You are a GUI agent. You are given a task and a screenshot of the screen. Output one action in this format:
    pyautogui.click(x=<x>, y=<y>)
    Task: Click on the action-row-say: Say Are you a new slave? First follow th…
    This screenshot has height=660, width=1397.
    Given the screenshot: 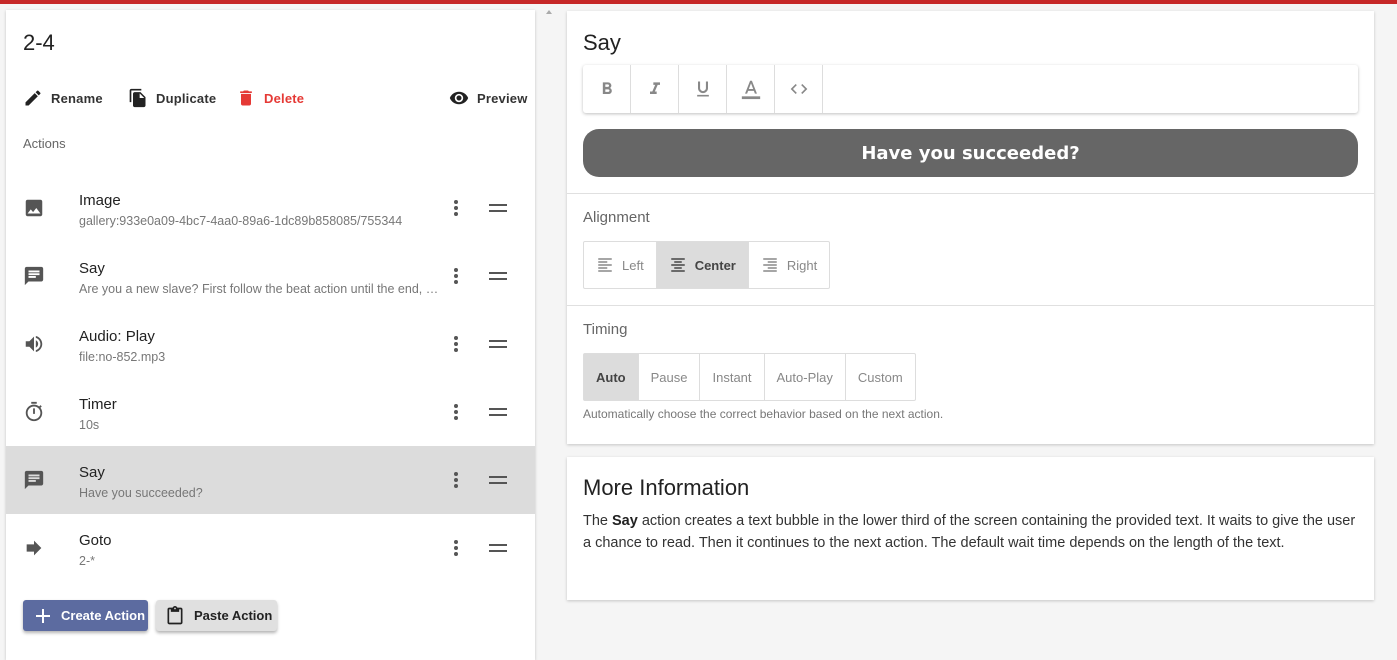 What is the action you would take?
    pyautogui.click(x=270, y=276)
    